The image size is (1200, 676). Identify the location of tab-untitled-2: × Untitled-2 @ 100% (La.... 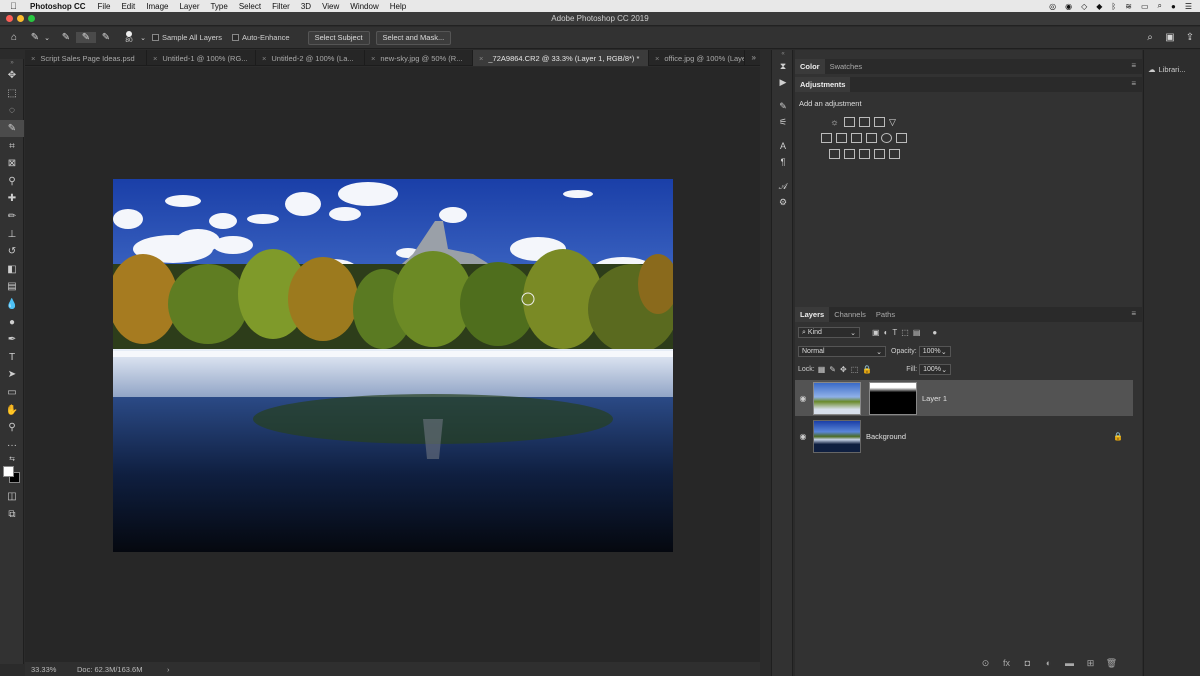
(310, 58).